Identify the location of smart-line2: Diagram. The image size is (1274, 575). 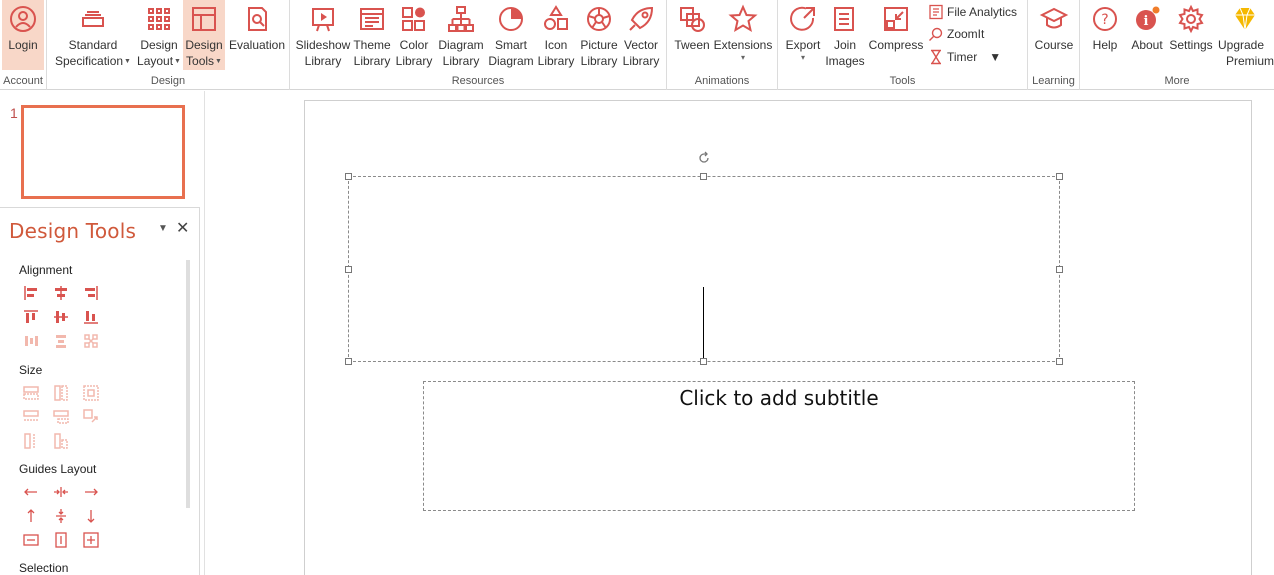
(511, 61).